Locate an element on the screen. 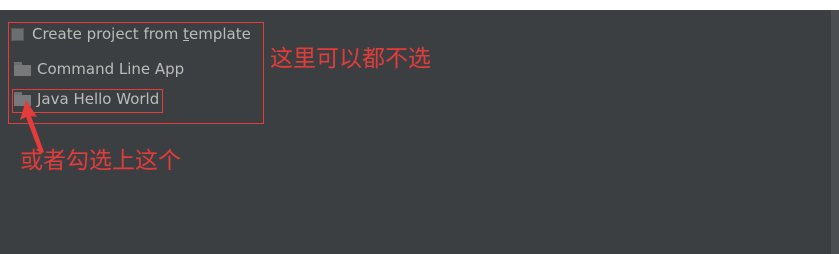 The width and height of the screenshot is (839, 254). top-white-strip is located at coordinates (419, 5).